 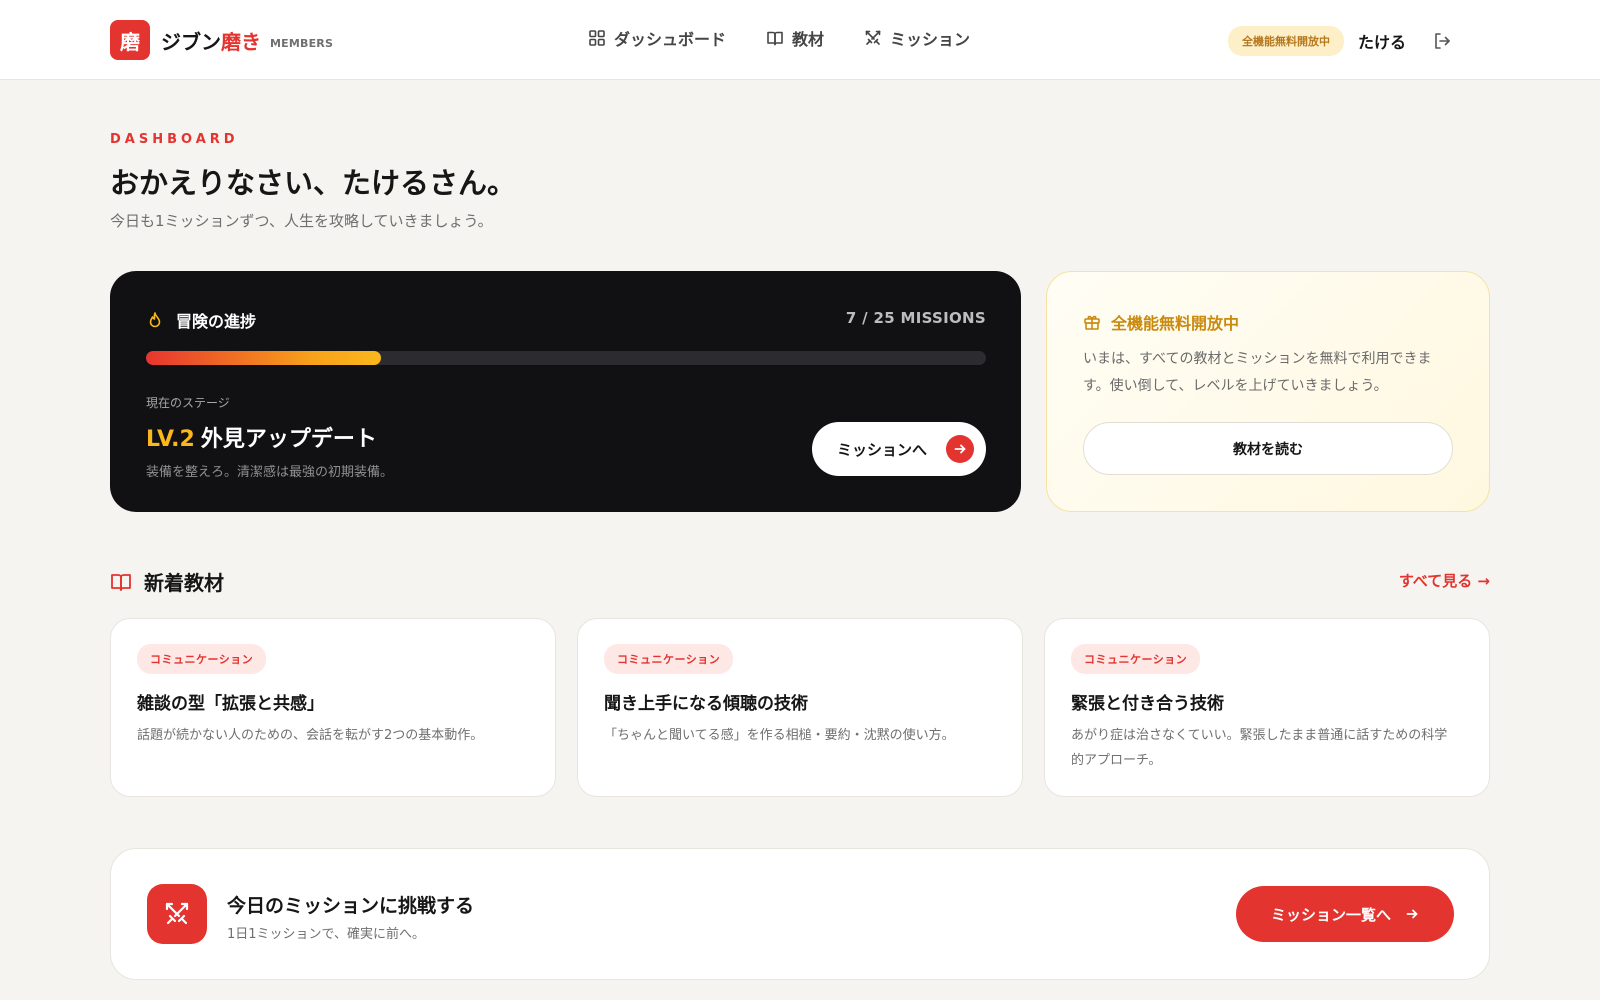 What do you see at coordinates (1259, 748) in the screenshot?
I see `material-description: あがり症は治さなくていい。緊張したまま普通に話すための科学的アプローチ。` at bounding box center [1259, 748].